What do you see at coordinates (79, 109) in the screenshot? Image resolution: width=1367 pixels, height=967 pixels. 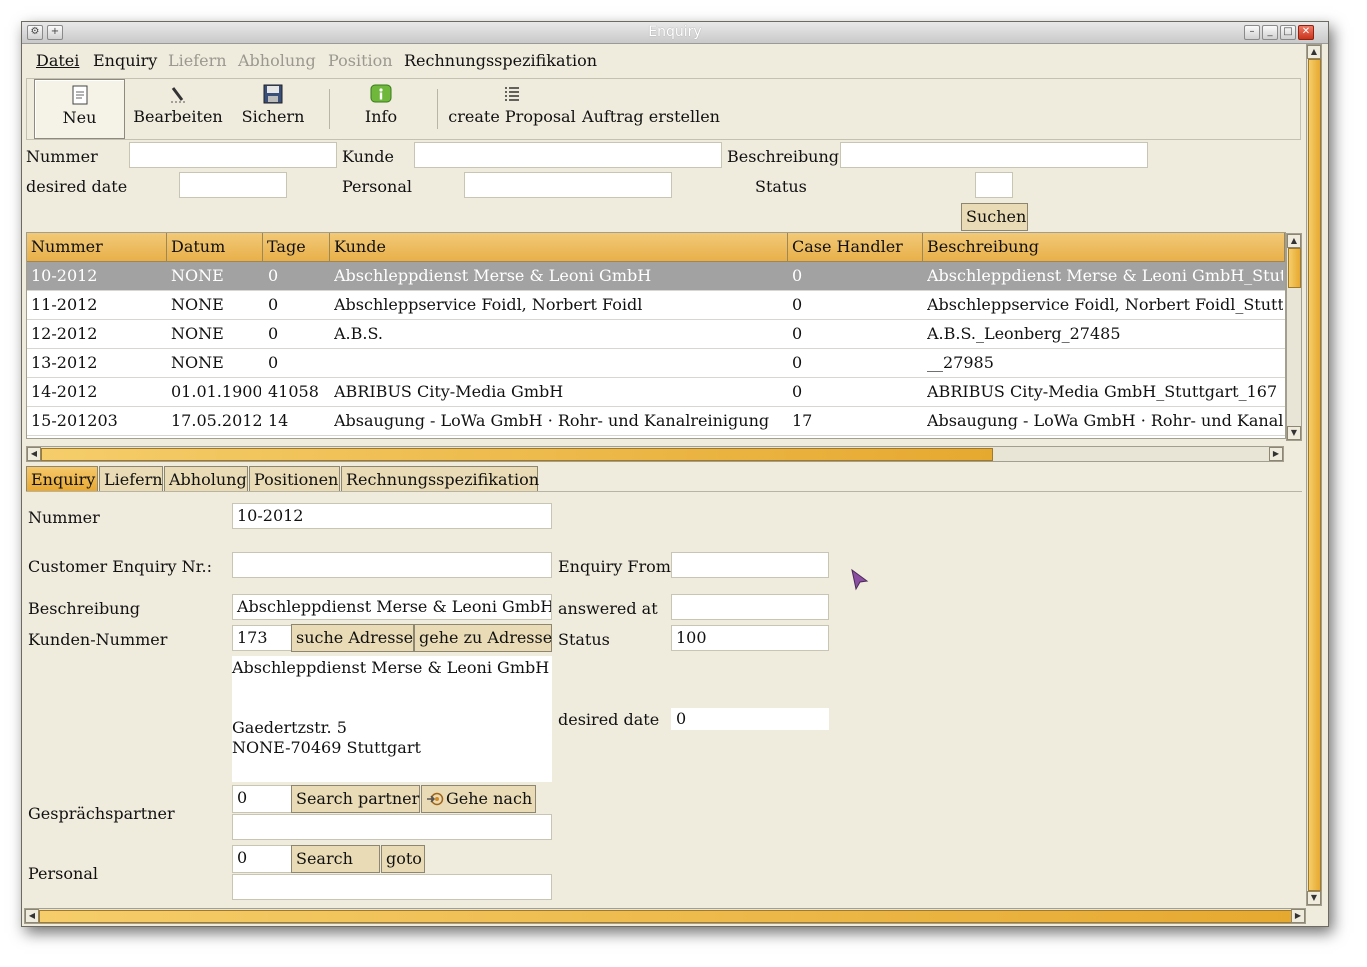 I see `neu-button: Neu` at bounding box center [79, 109].